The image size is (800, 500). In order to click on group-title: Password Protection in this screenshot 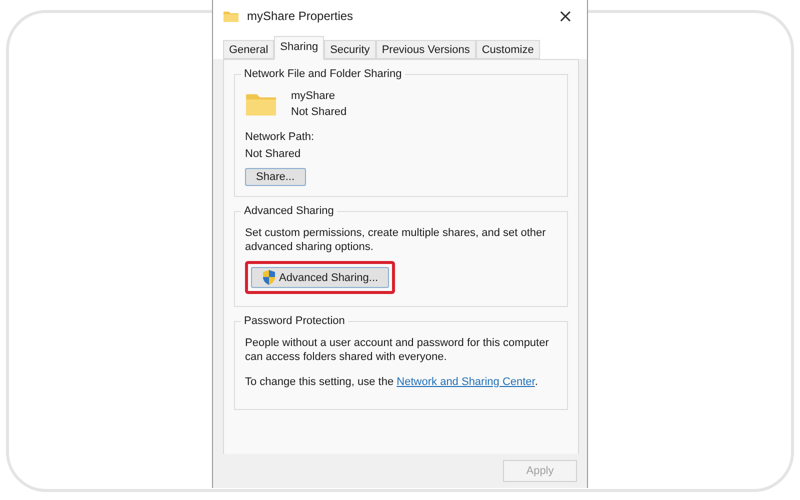, I will do `click(294, 321)`.